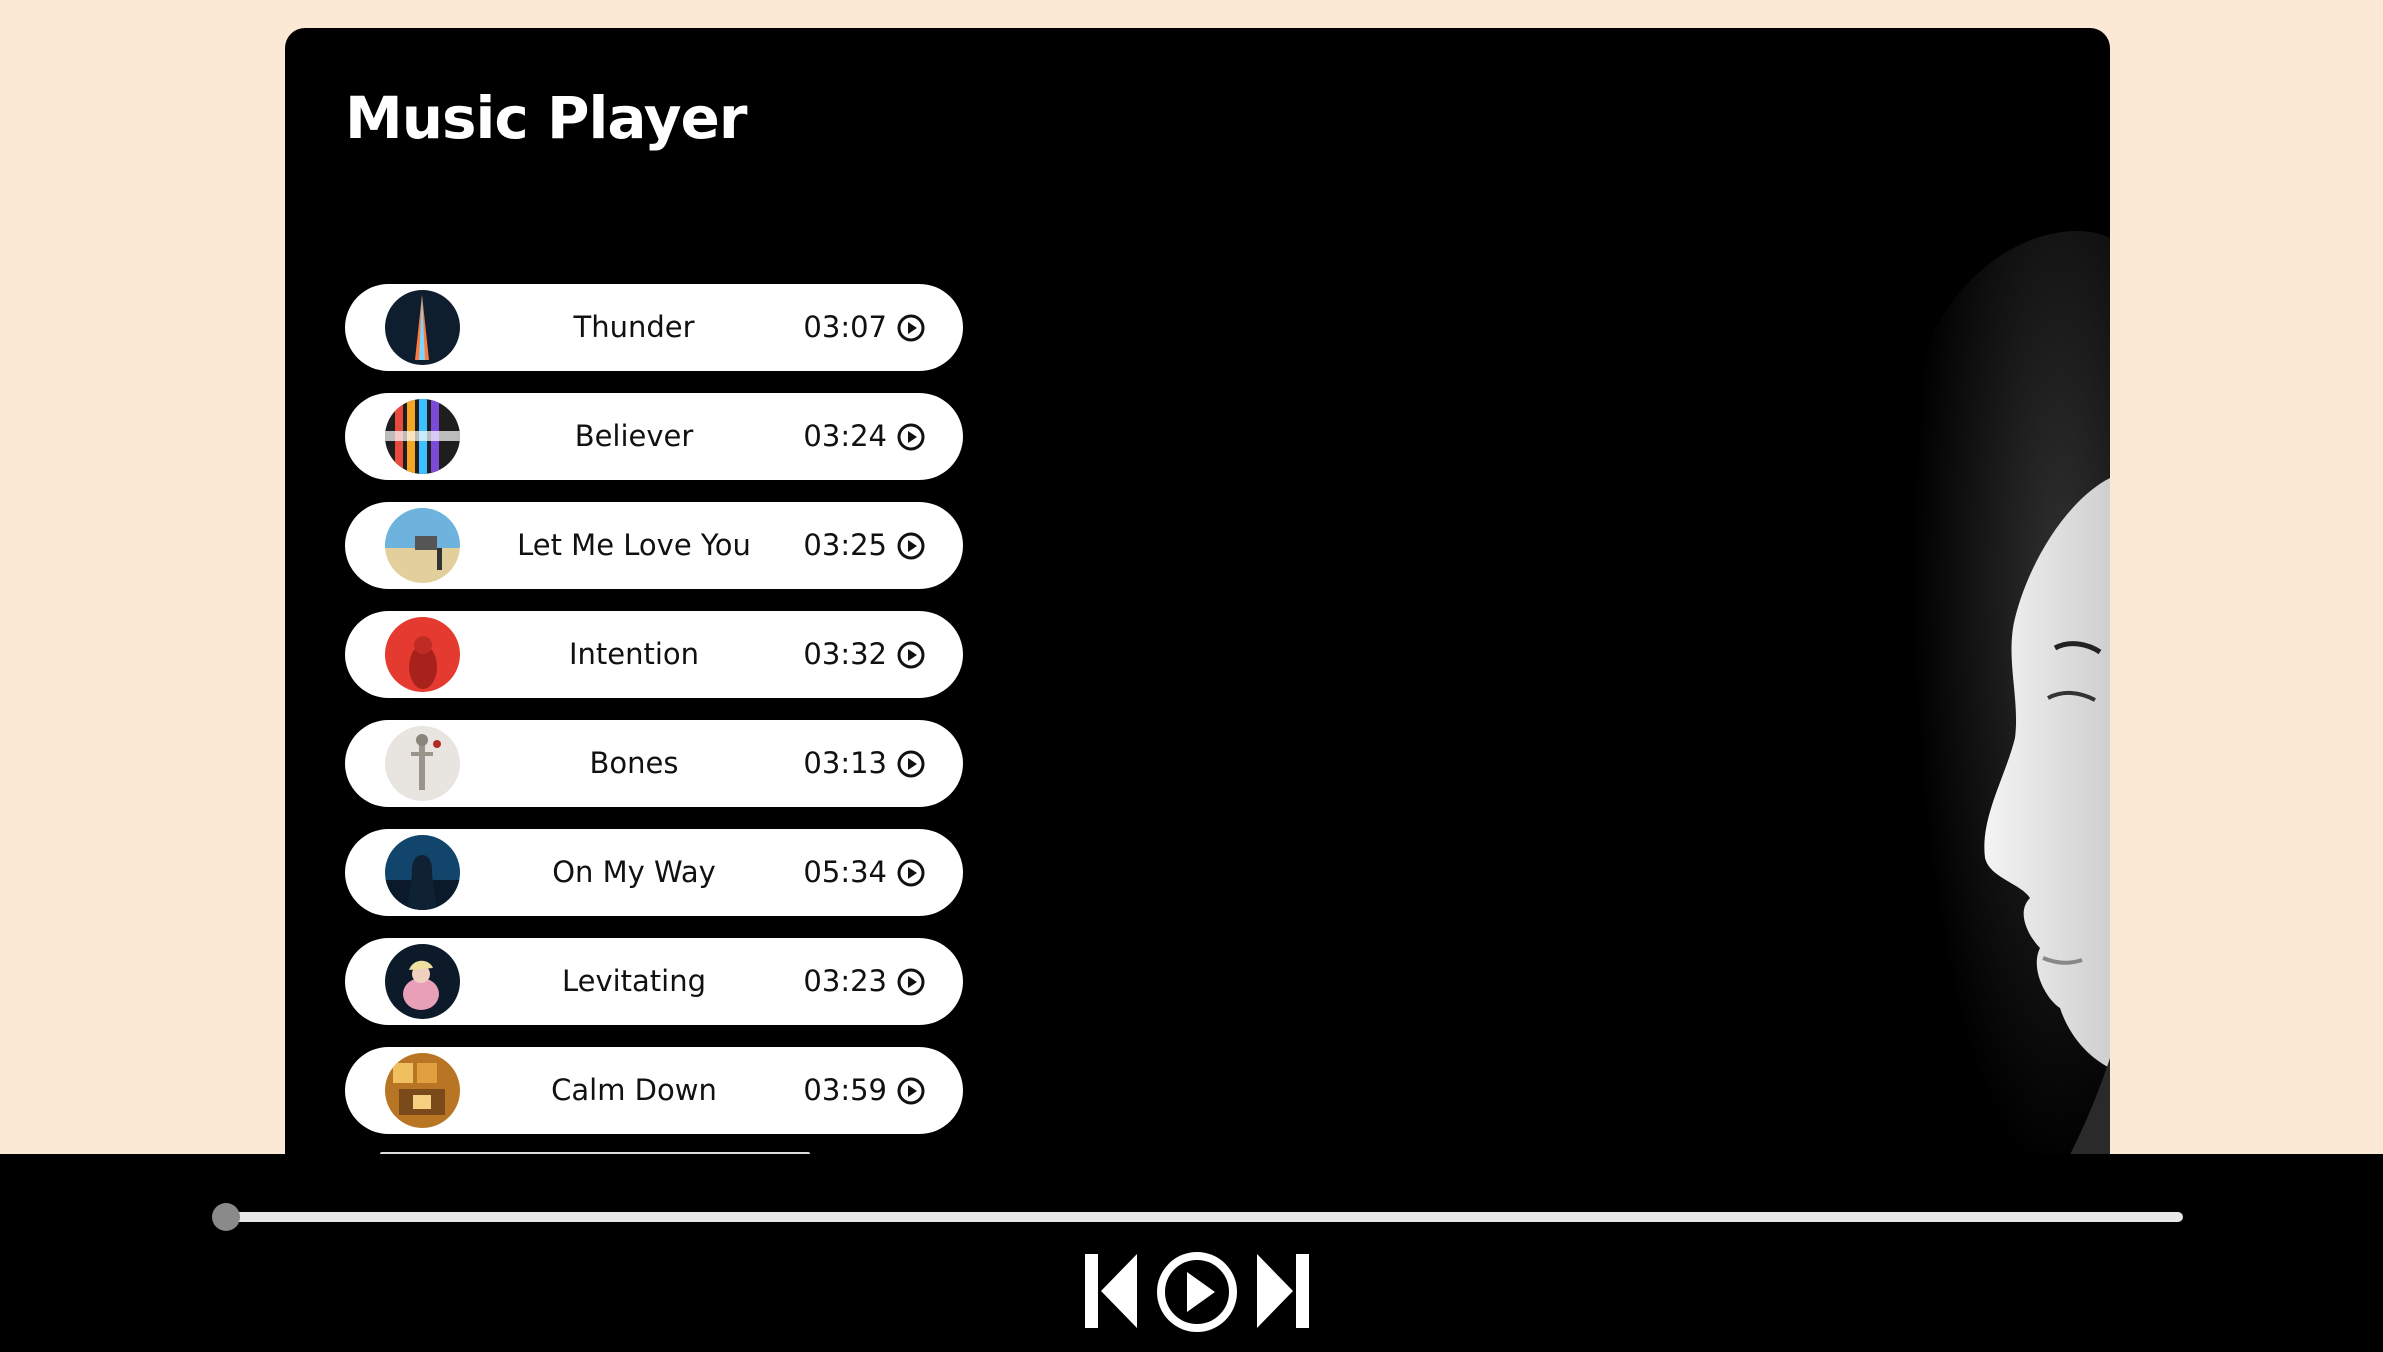  I want to click on skip-back-icon, so click(1111, 1291).